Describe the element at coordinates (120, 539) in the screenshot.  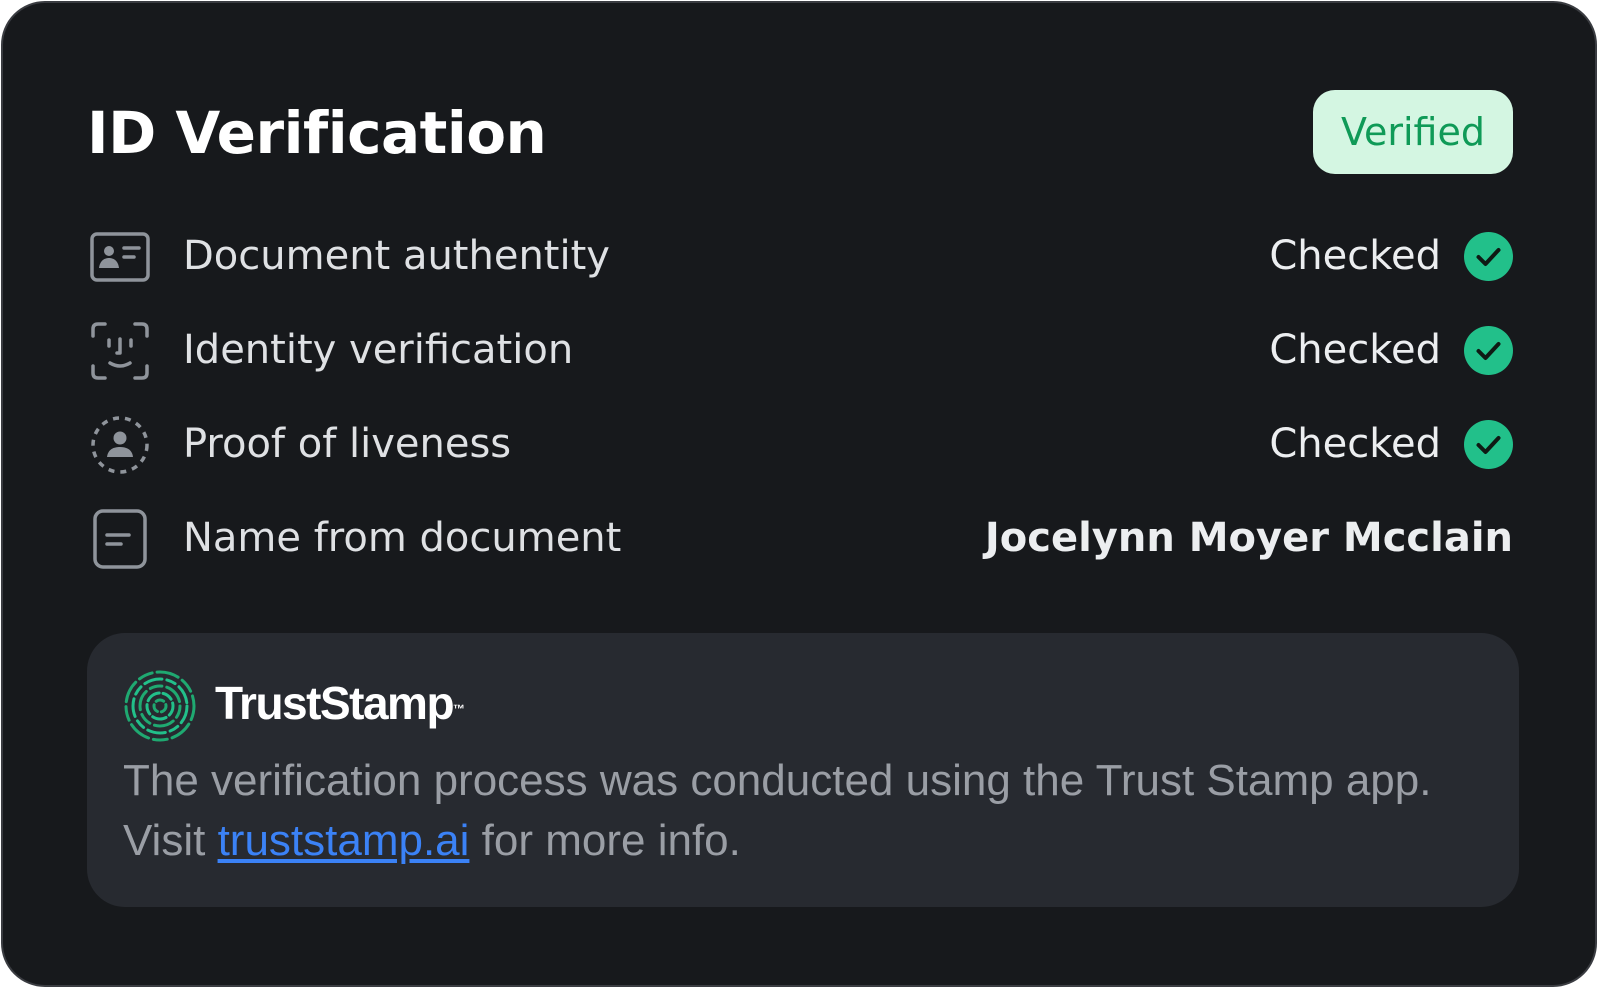
I see `document-lines-icon` at that location.